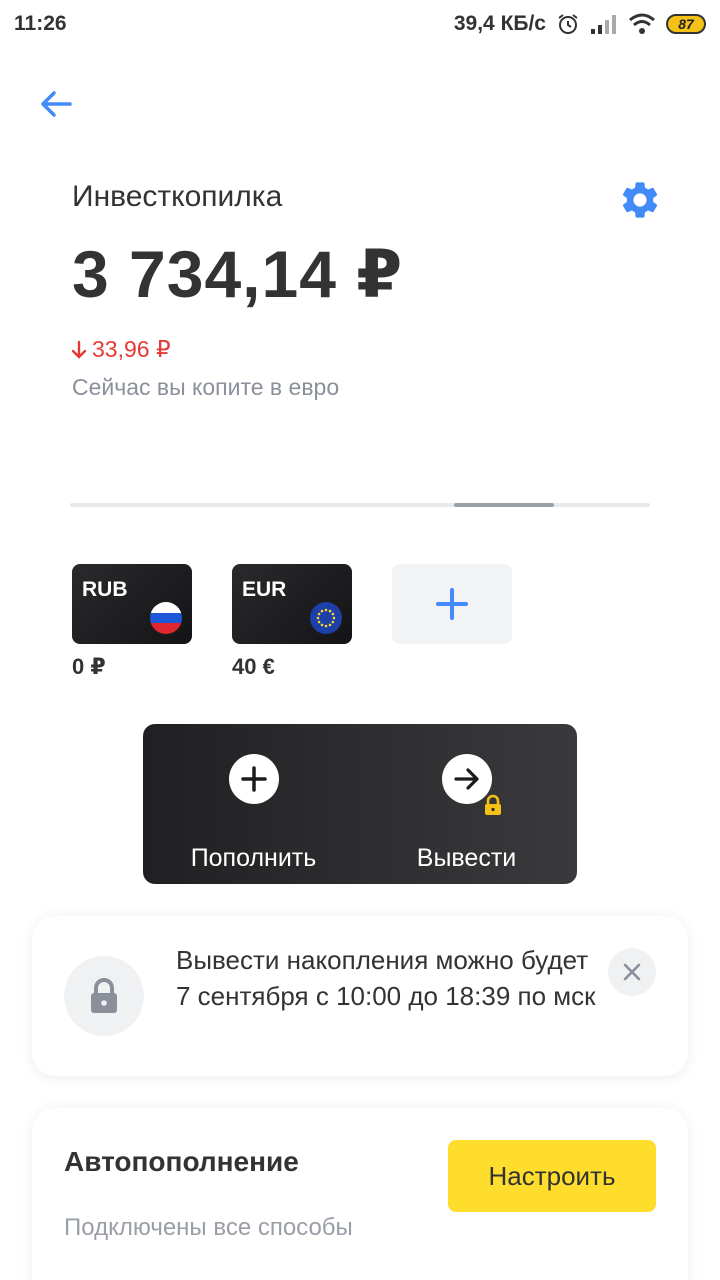 This screenshot has height=1280, width=720. What do you see at coordinates (466, 779) in the screenshot?
I see `arrow-right-icon` at bounding box center [466, 779].